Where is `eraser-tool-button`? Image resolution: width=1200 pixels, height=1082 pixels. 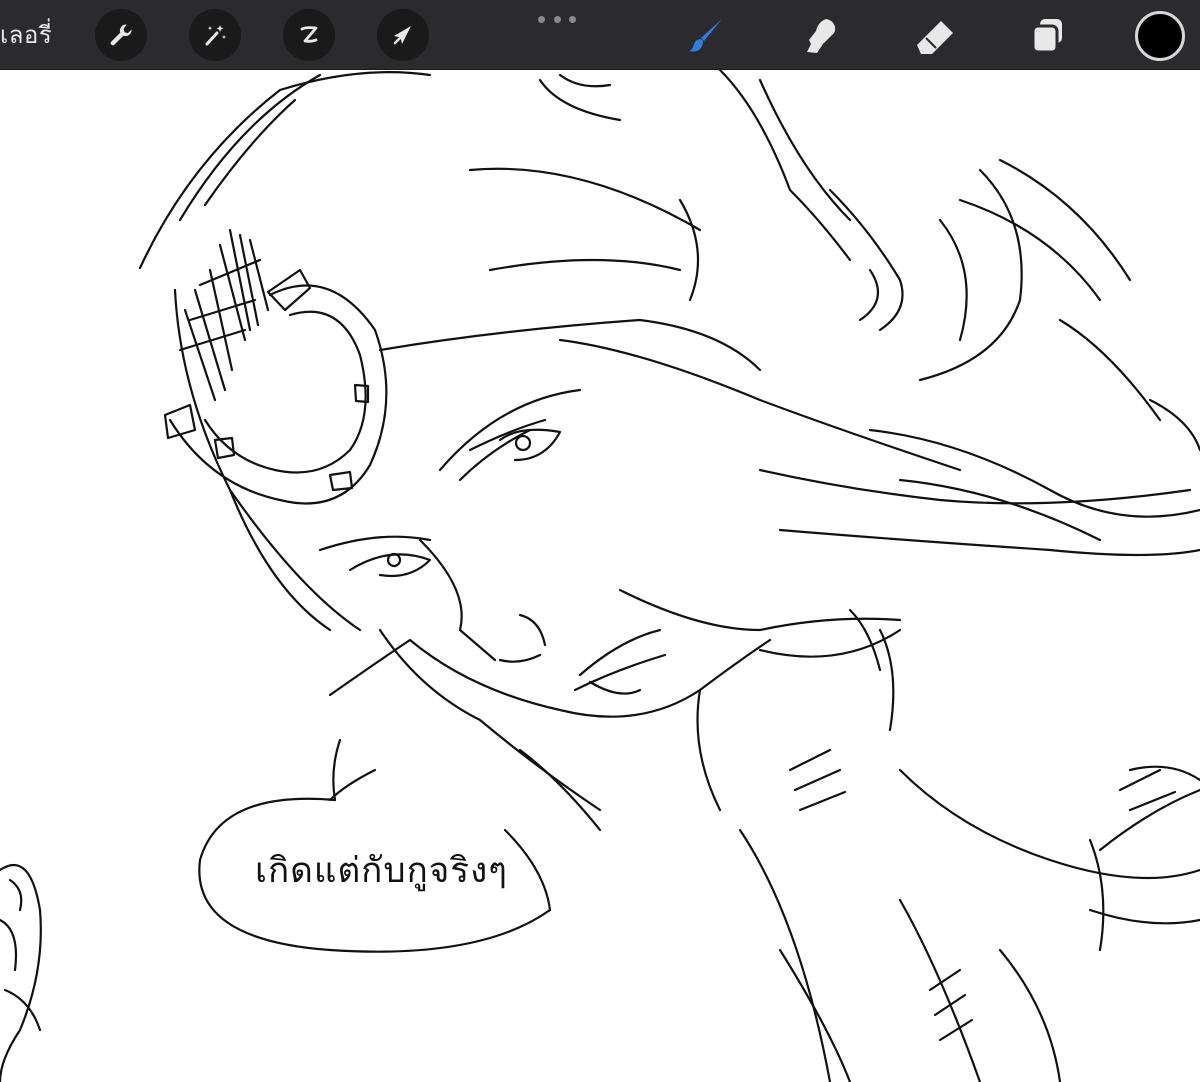
eraser-tool-button is located at coordinates (935, 36).